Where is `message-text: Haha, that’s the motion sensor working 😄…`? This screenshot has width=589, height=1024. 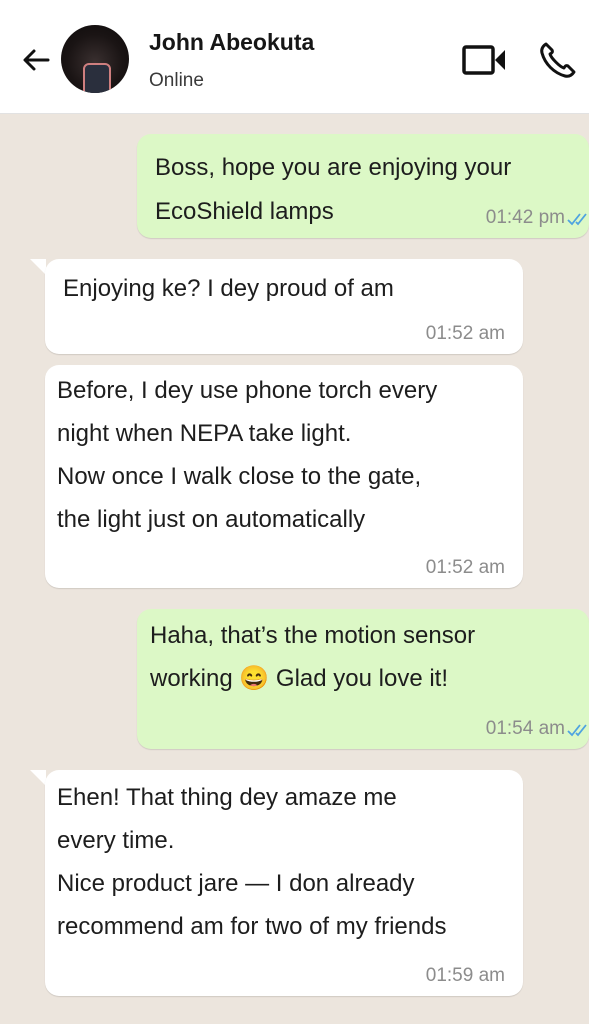
message-text: Haha, that’s the motion sensor working 😄… is located at coordinates (313, 657).